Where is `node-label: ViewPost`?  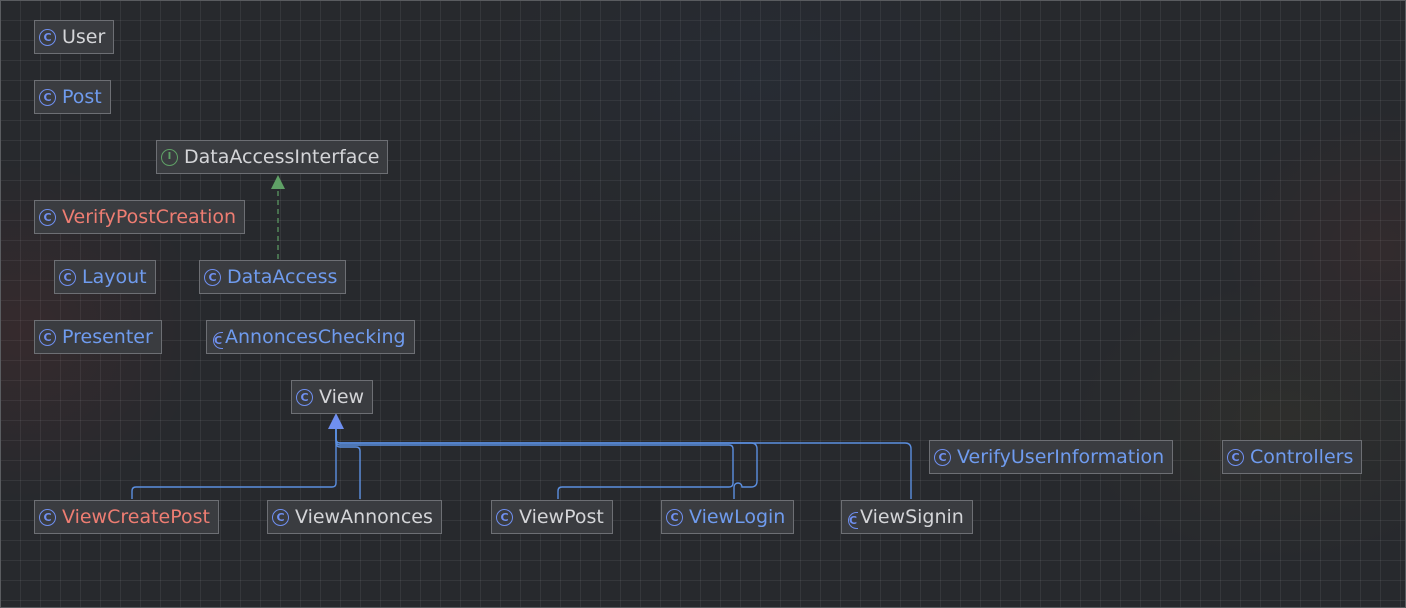 node-label: ViewPost is located at coordinates (561, 516).